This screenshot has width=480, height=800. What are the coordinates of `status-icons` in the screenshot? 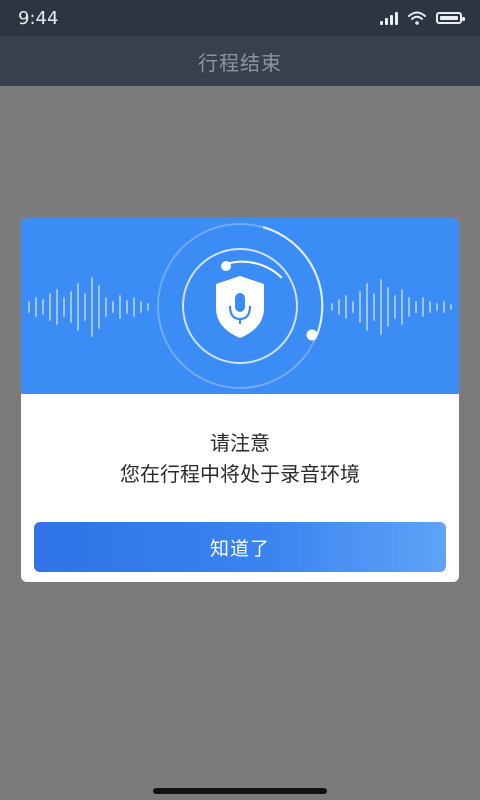 It's located at (422, 18).